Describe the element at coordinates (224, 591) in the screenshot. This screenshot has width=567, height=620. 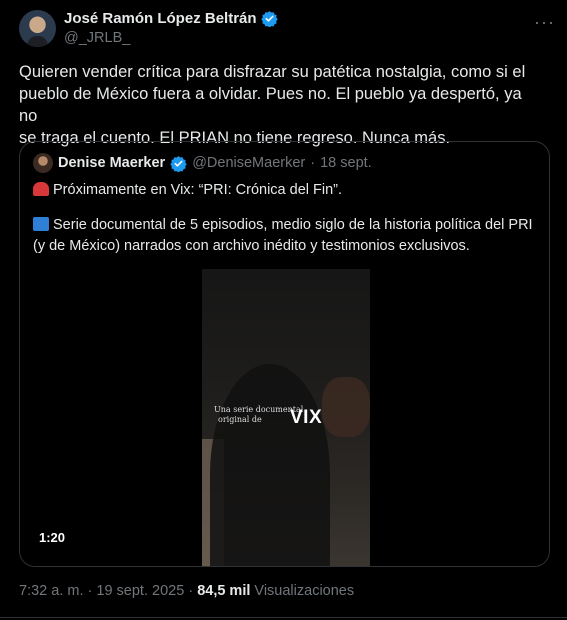
I see `view-count: 84,5 mil` at that location.